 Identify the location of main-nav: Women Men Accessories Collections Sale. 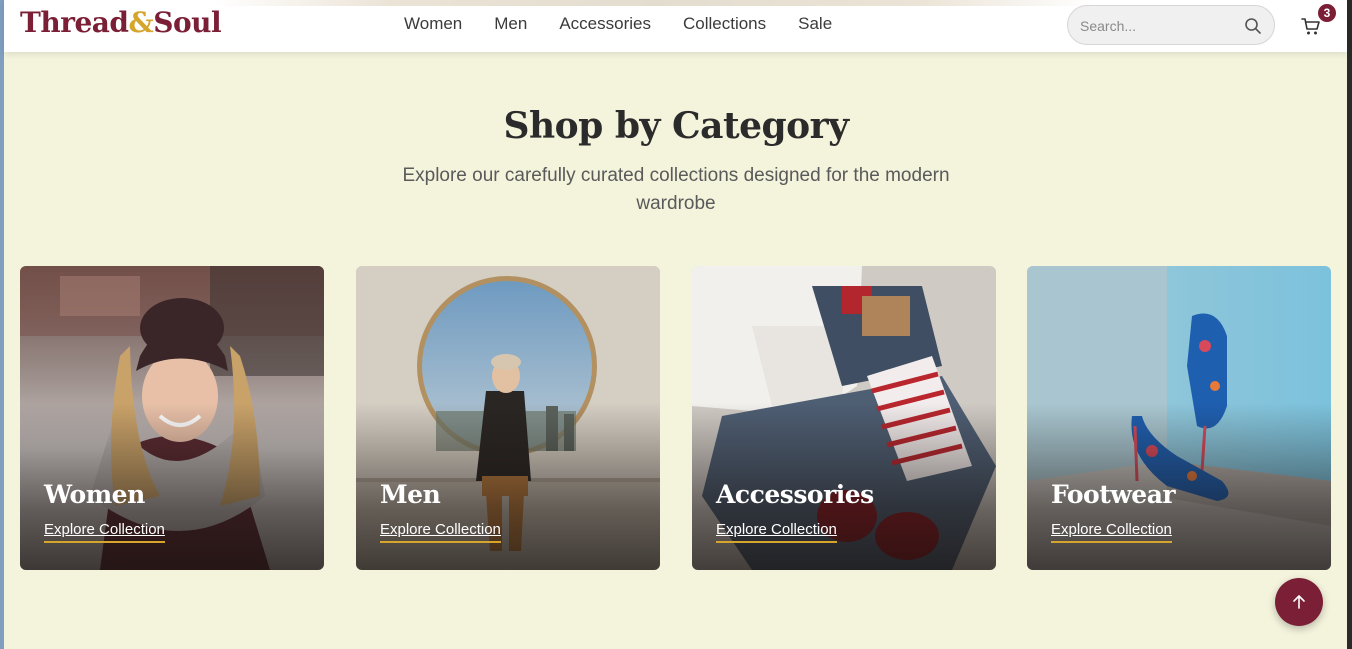
(634, 24).